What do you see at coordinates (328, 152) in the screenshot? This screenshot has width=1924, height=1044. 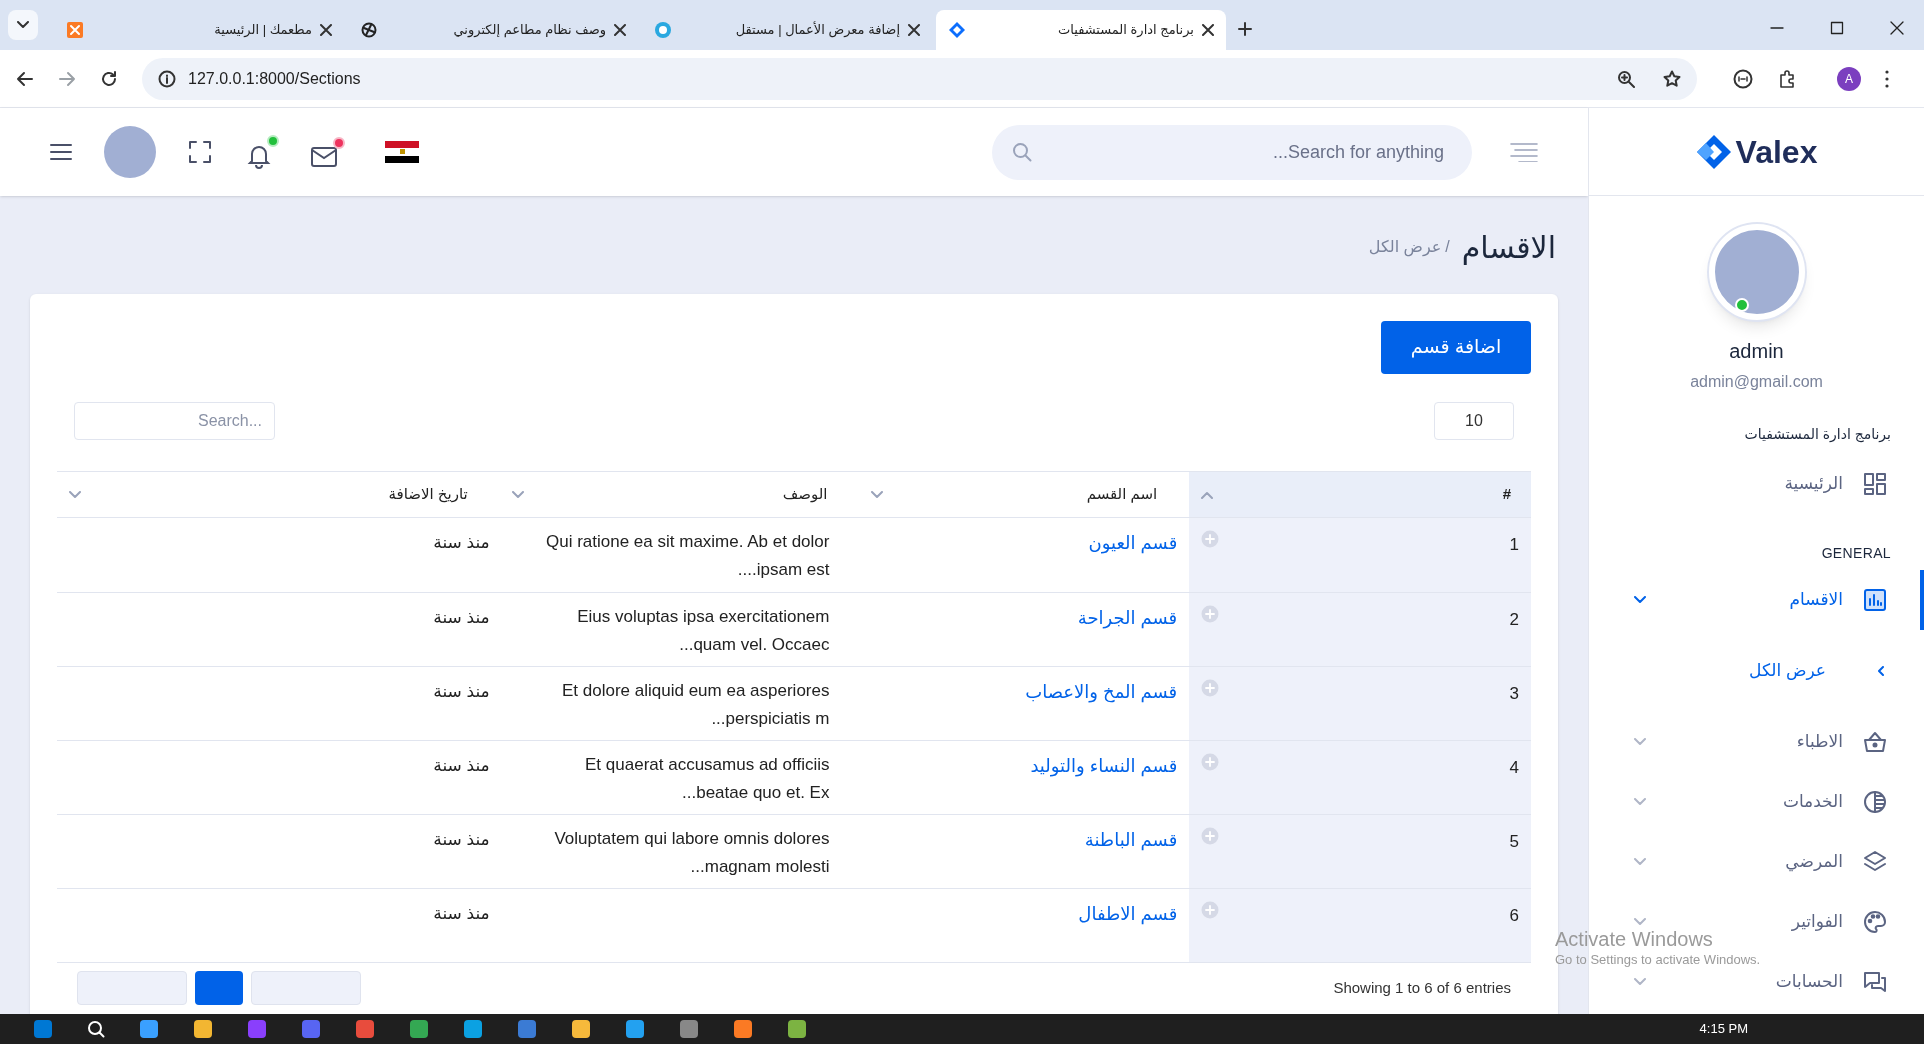 I see `mail-icon` at bounding box center [328, 152].